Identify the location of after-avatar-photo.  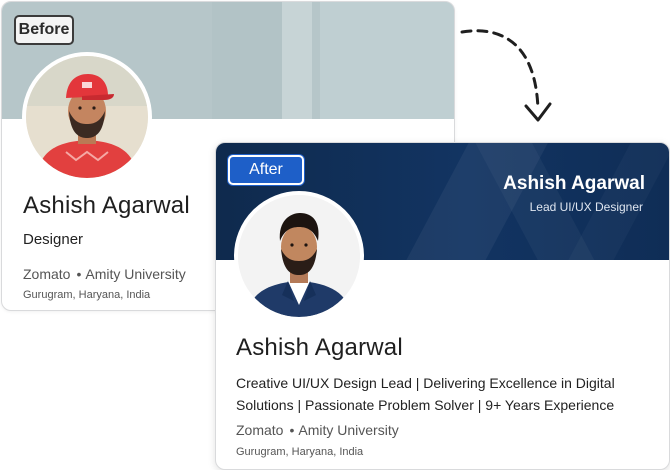
(299, 256).